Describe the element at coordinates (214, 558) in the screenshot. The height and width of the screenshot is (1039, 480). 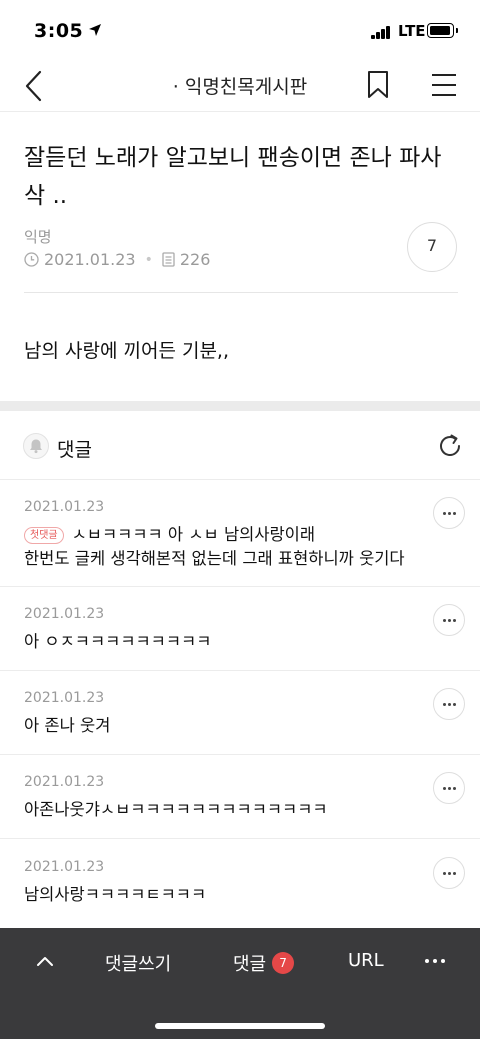
I see `comment-text-line-2: 한번도 글케 생각해본적 없는데 그래 표현하니까 웃기다` at that location.